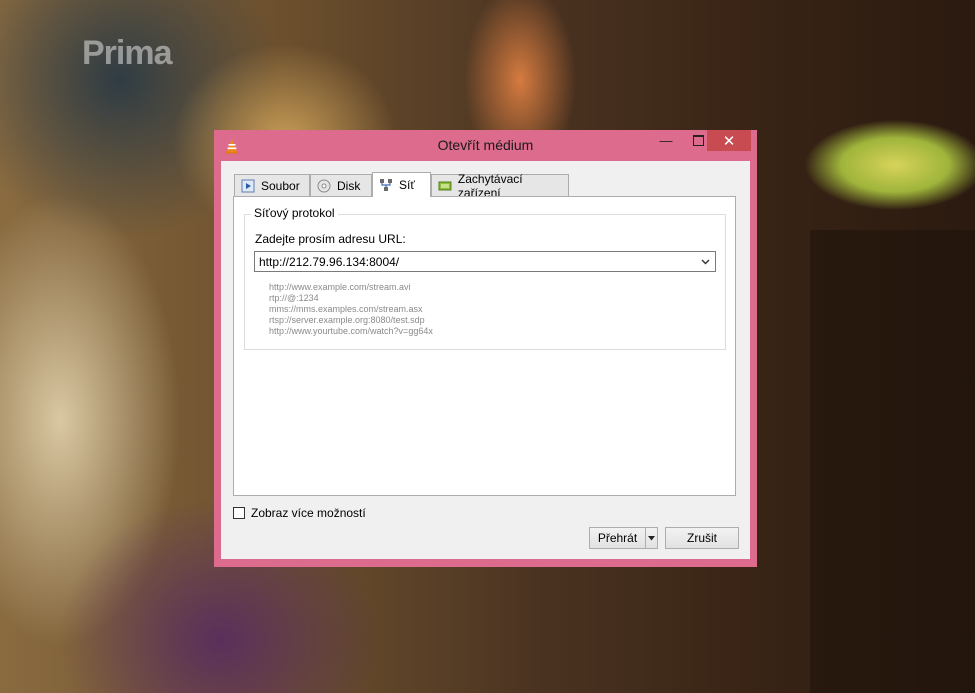  What do you see at coordinates (407, 185) in the screenshot?
I see `tab-label: Síť` at bounding box center [407, 185].